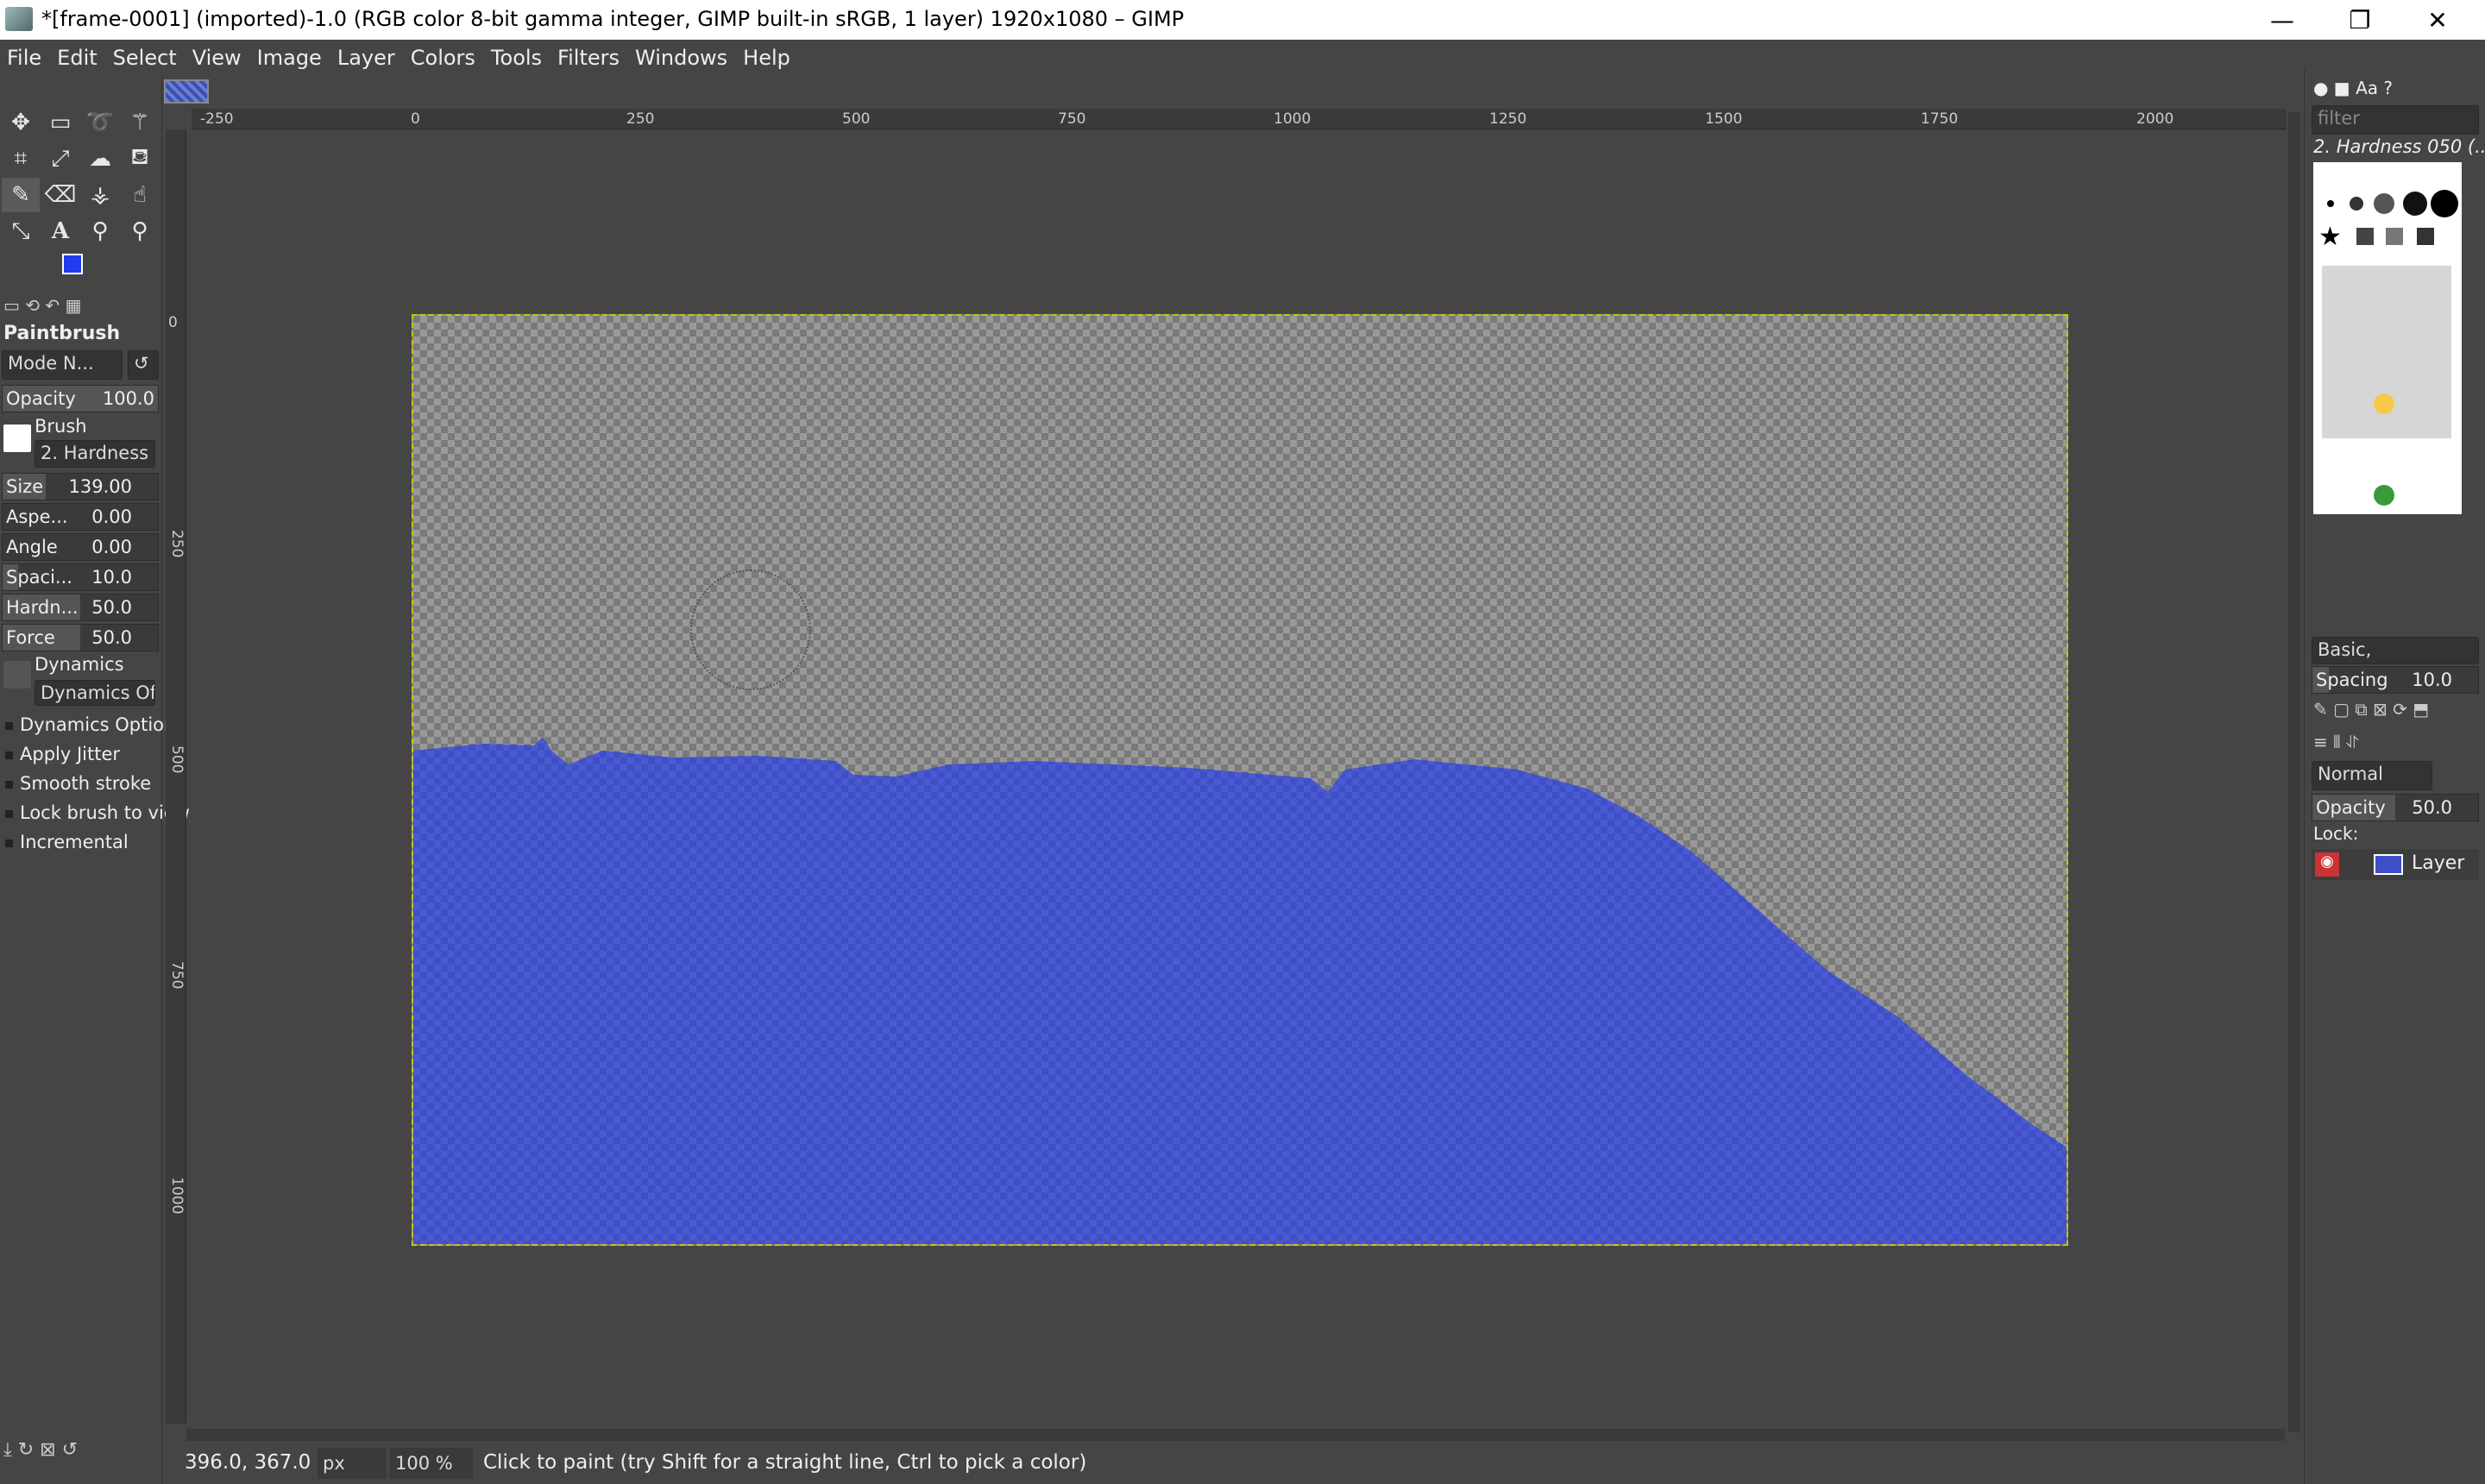  Describe the element at coordinates (2365, 90) in the screenshot. I see `dock-tab-icons: ● ■ Aa ?` at that location.